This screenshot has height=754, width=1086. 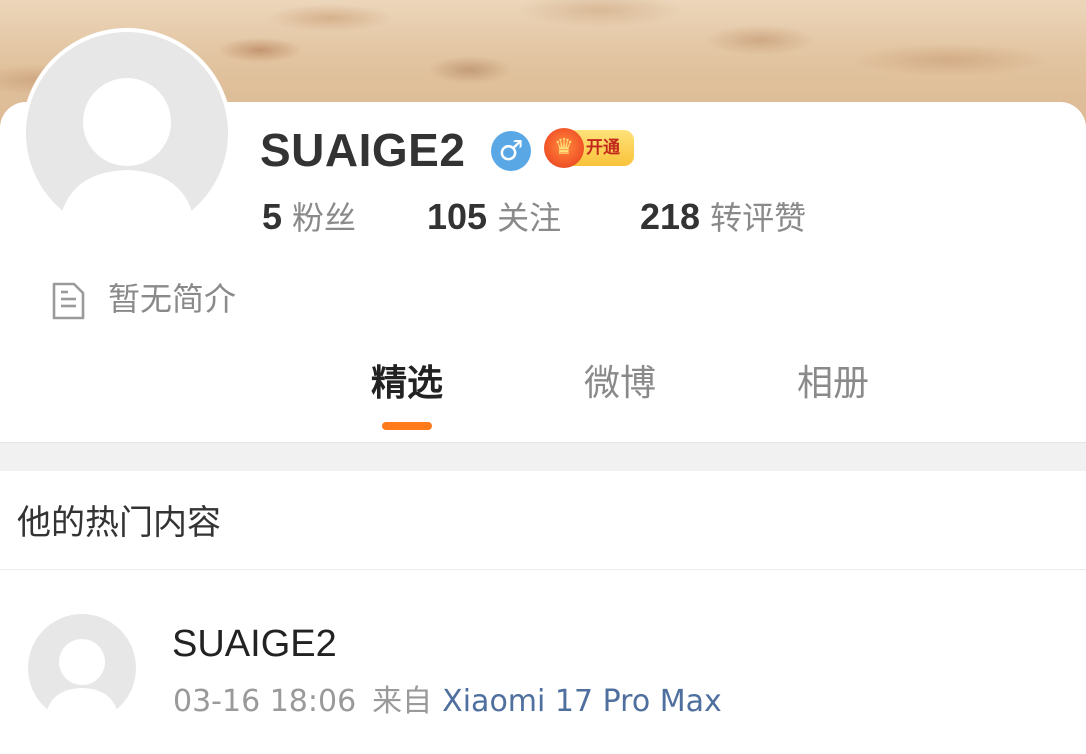 I want to click on post-source-label: 来自, so click(x=402, y=701).